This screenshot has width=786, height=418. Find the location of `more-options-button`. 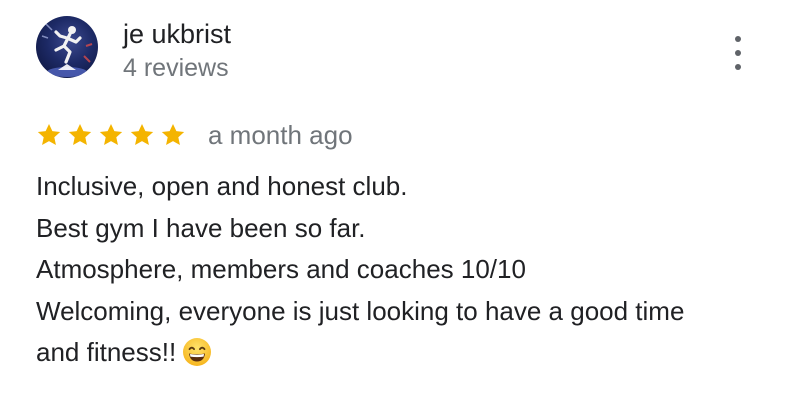

more-options-button is located at coordinates (738, 53).